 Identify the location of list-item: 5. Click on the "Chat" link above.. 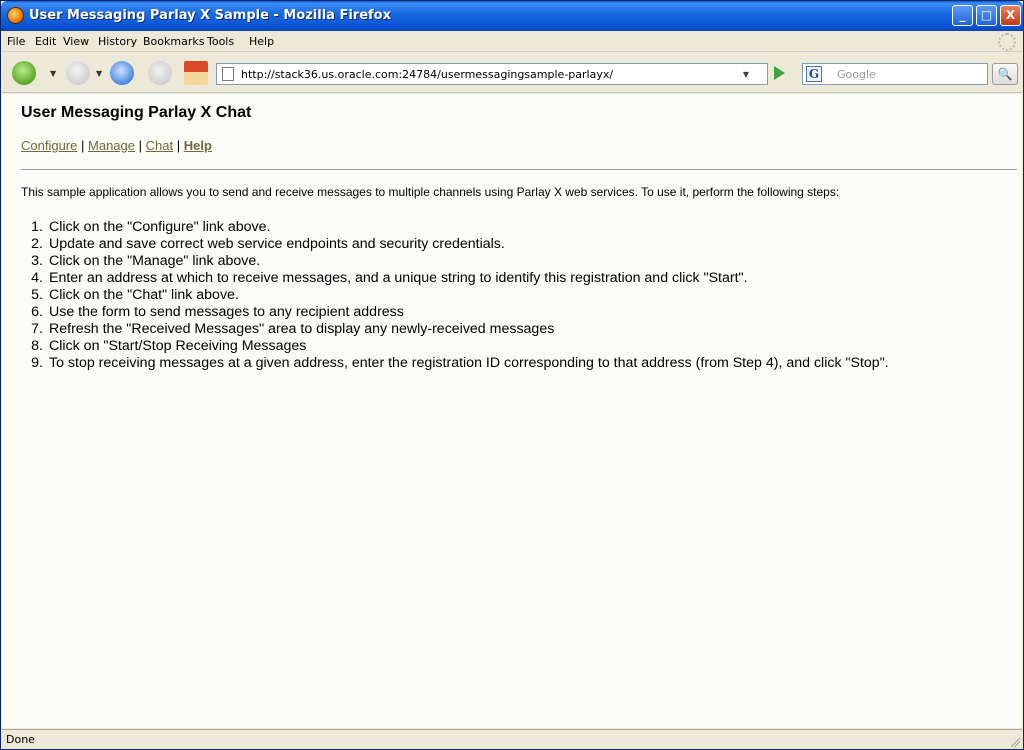
(135, 295).